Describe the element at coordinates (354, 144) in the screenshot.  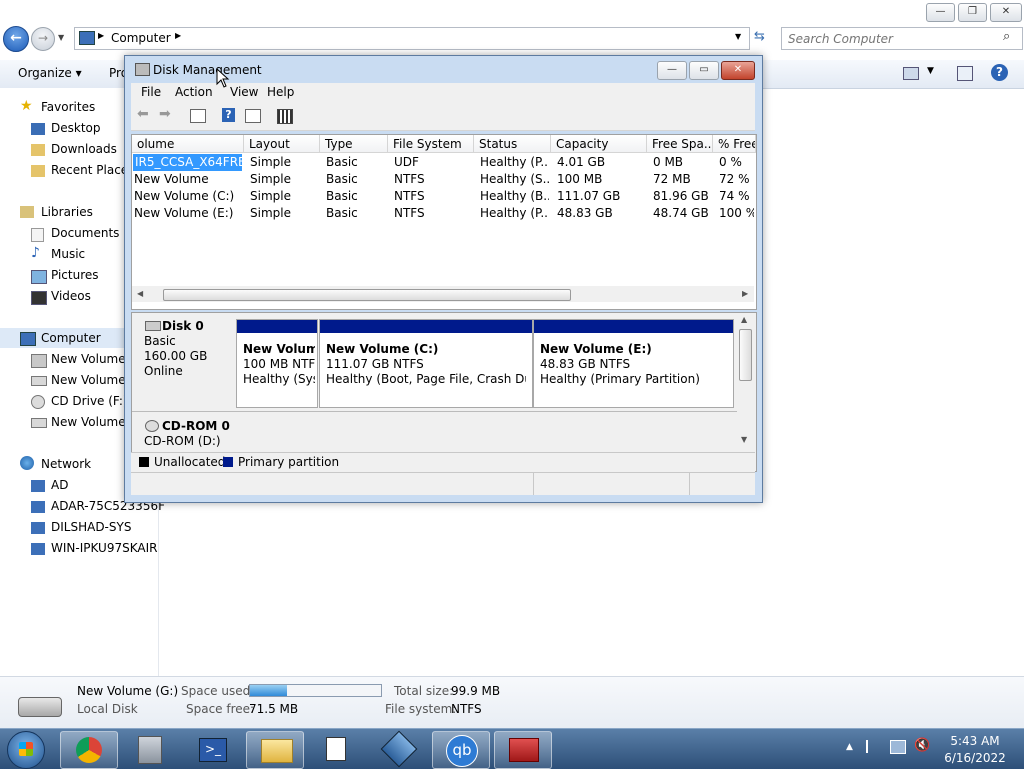
I see `col-type: Type` at that location.